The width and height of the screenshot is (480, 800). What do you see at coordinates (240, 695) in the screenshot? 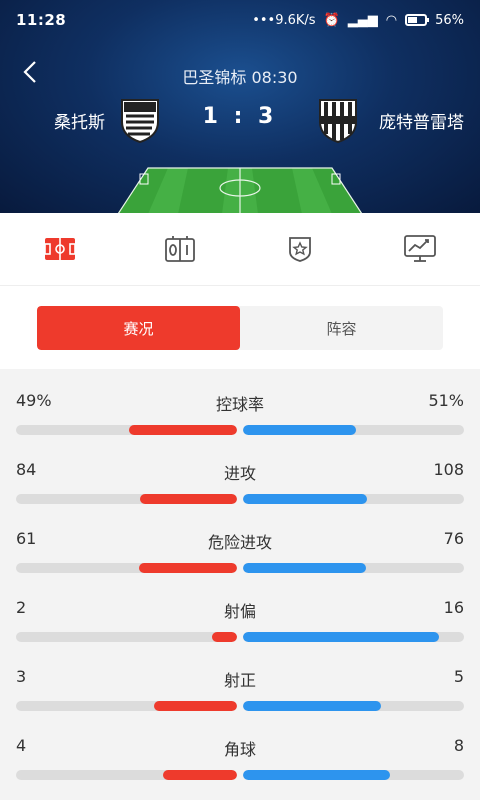
I see `stat-row: 3 射正 5` at bounding box center [240, 695].